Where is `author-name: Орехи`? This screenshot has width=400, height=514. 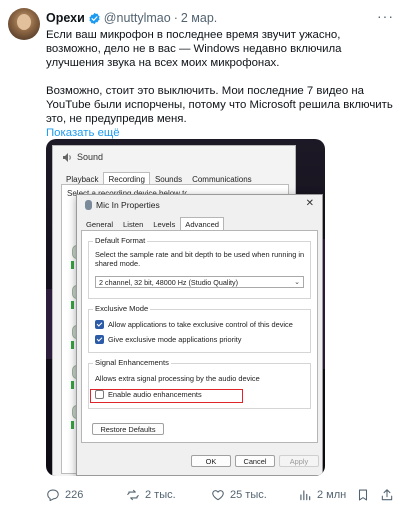 author-name: Орехи is located at coordinates (65, 18).